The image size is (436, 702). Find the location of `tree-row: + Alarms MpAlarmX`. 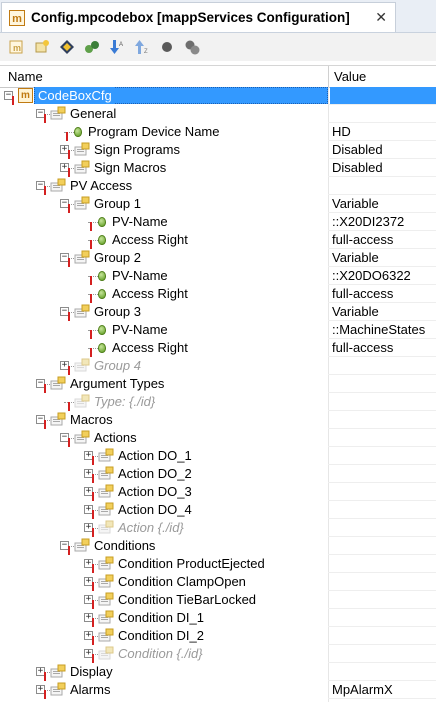

tree-row: + Alarms MpAlarmX is located at coordinates (218, 690).